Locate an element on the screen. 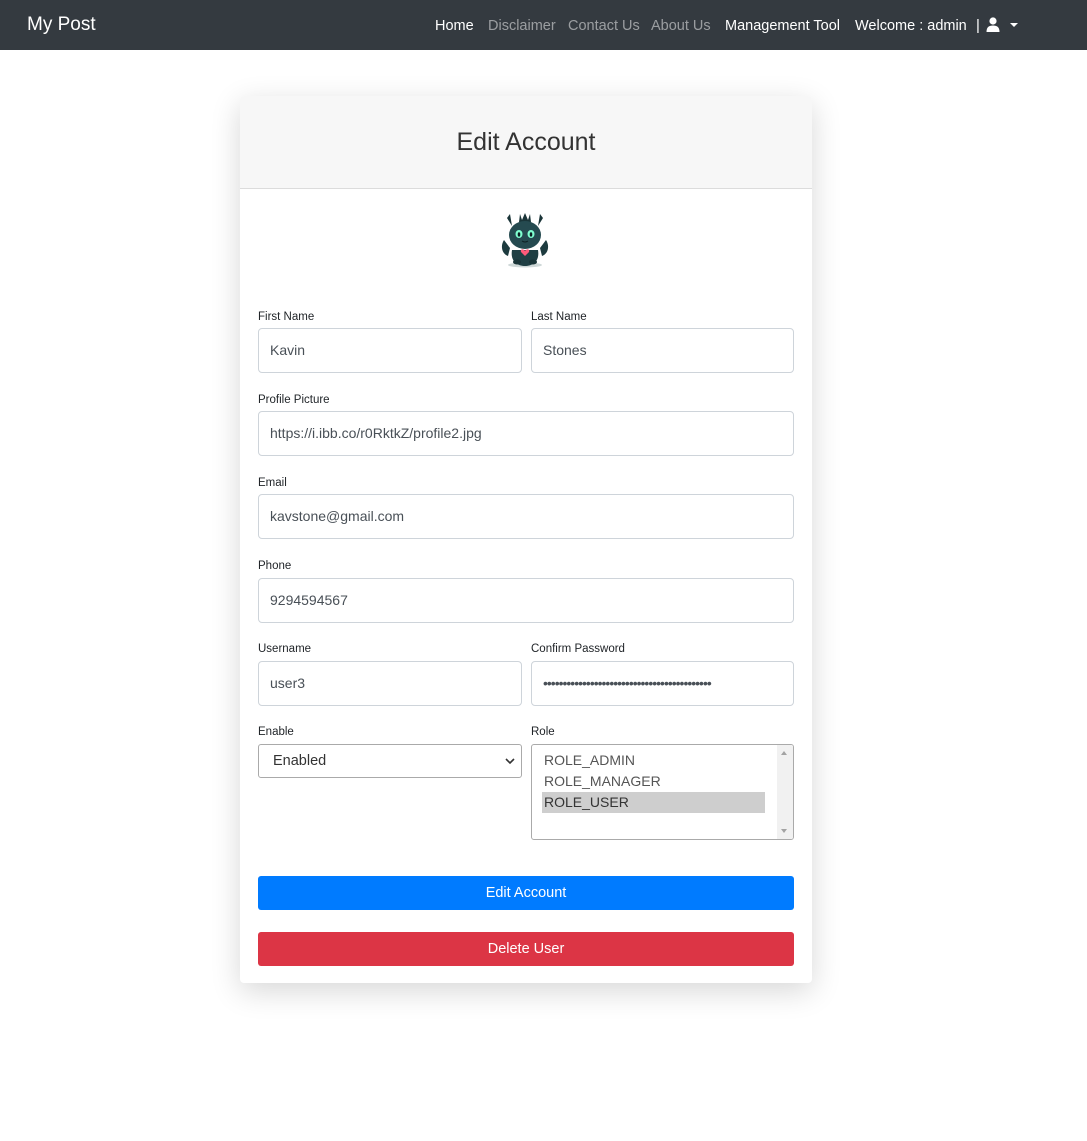 This screenshot has width=1087, height=1141. page-title: Edit Account is located at coordinates (526, 142).